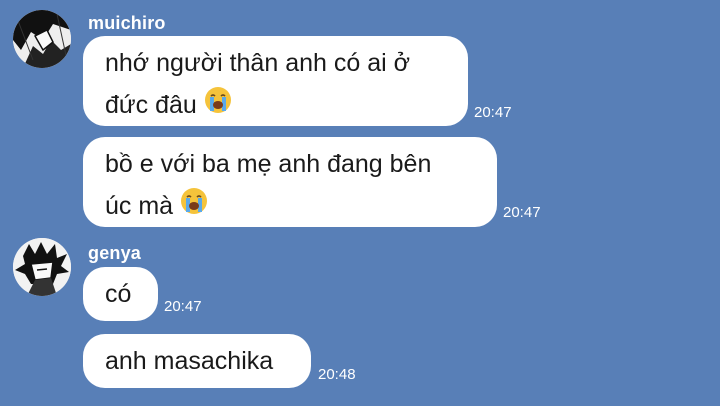 The image size is (720, 406). Describe the element at coordinates (268, 164) in the screenshot. I see `message-text-line: bồ e với ba mẹ anh đang bên` at that location.